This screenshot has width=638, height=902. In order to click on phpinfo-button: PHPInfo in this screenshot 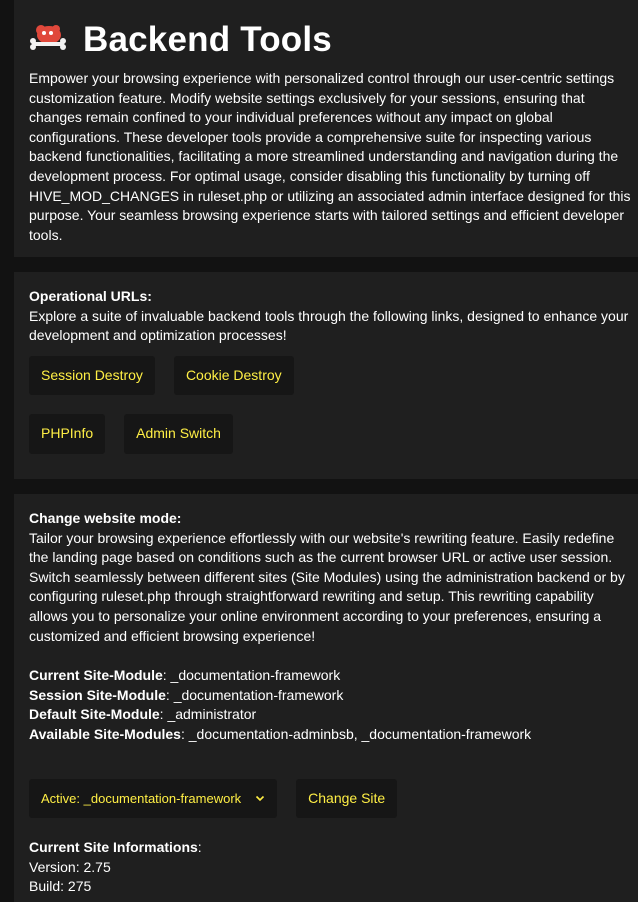, I will do `click(67, 434)`.